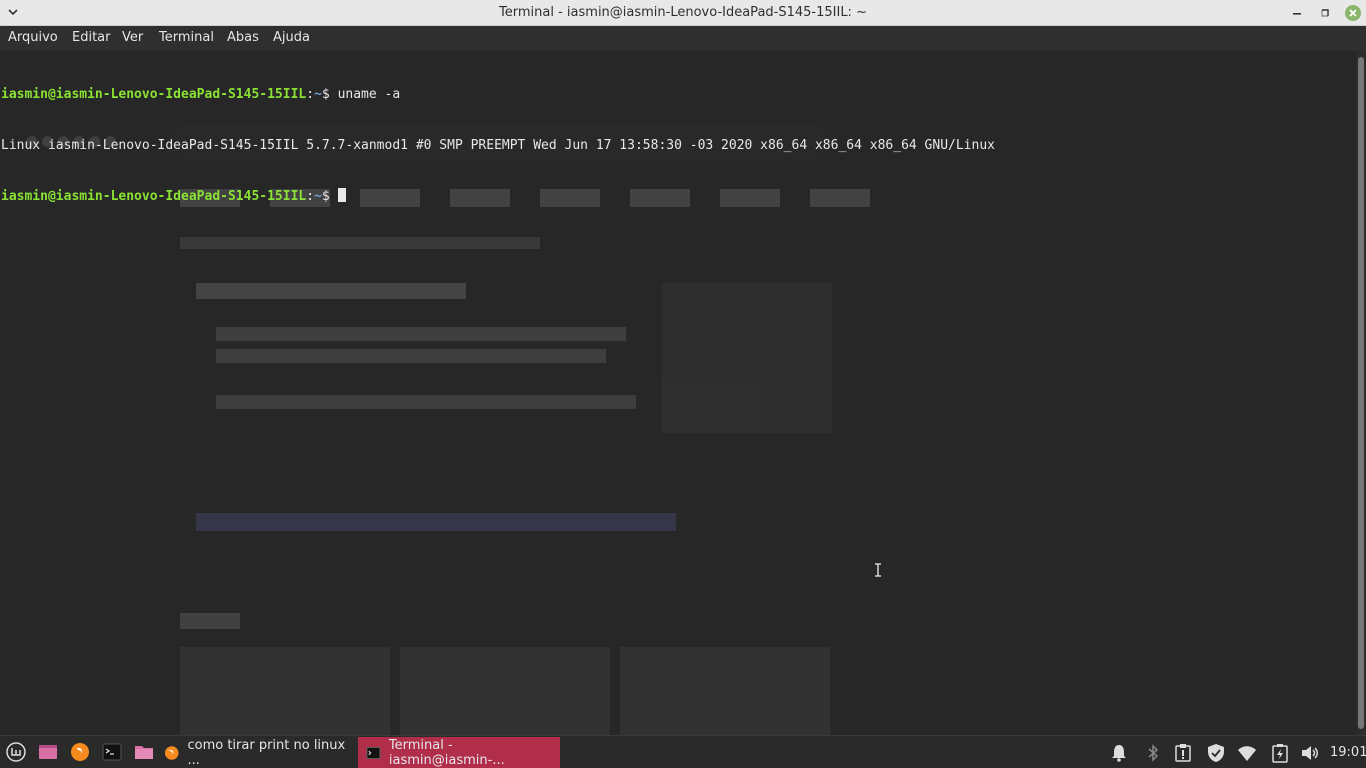 This screenshot has height=768, width=1366. What do you see at coordinates (1183, 753) in the screenshot?
I see `clipboard-alert-icon` at bounding box center [1183, 753].